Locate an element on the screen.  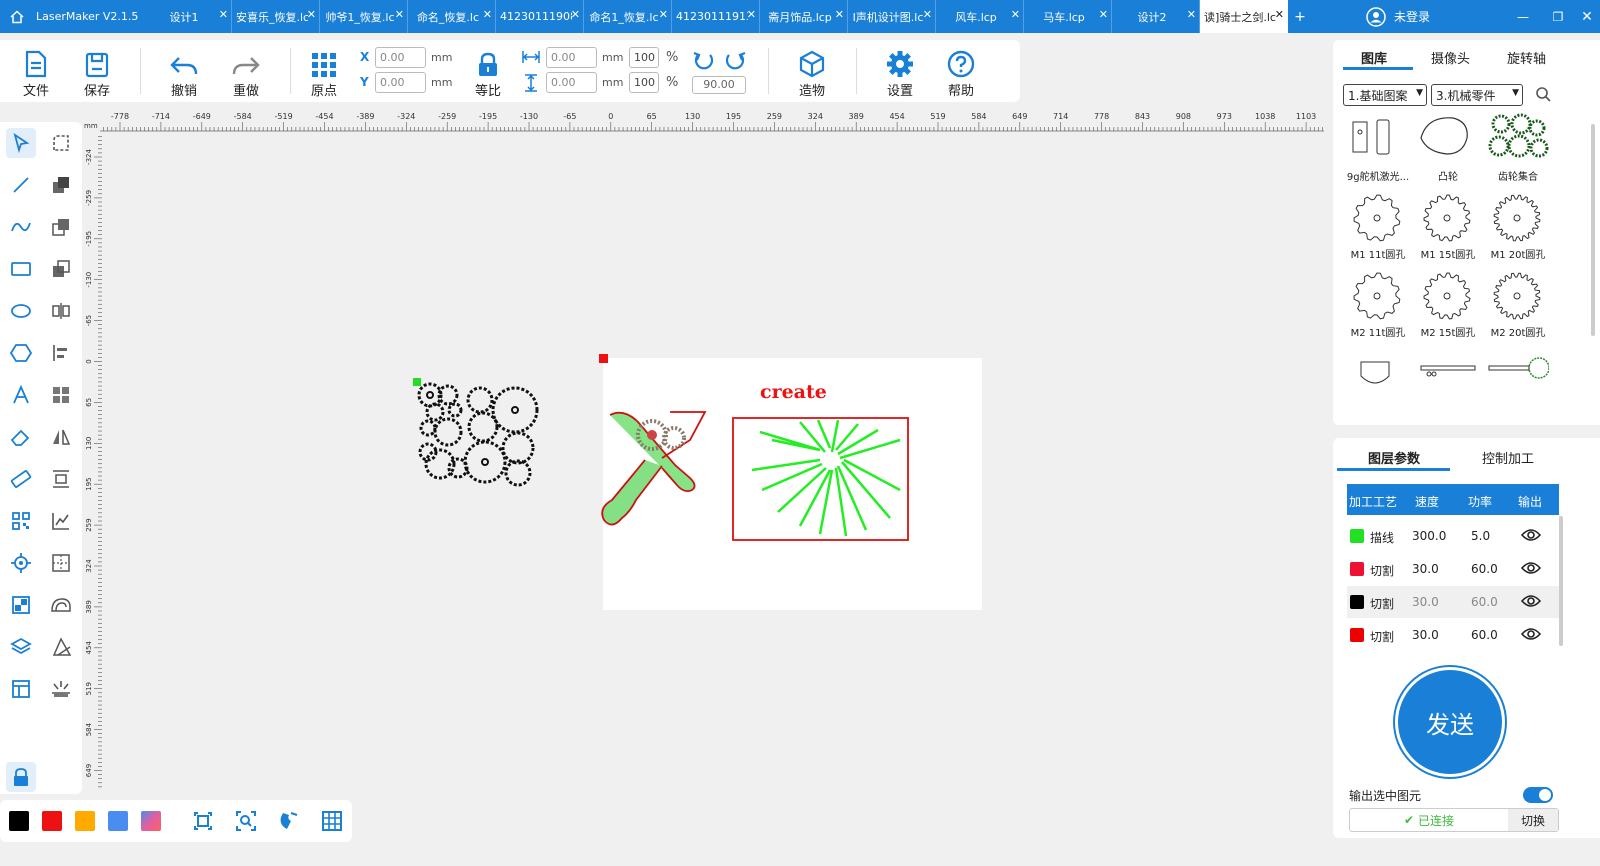
split-tool is located at coordinates (61, 563).